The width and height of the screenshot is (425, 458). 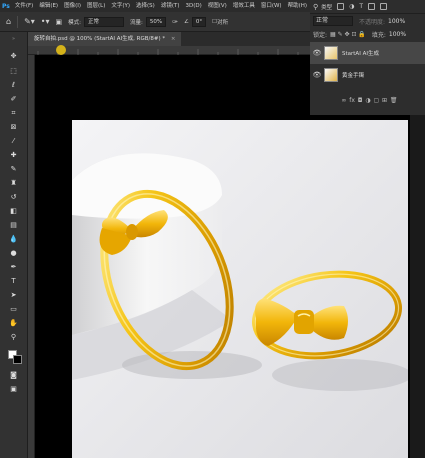 What do you see at coordinates (13, 183) in the screenshot?
I see `clone-stamp-icon: ♜` at bounding box center [13, 183].